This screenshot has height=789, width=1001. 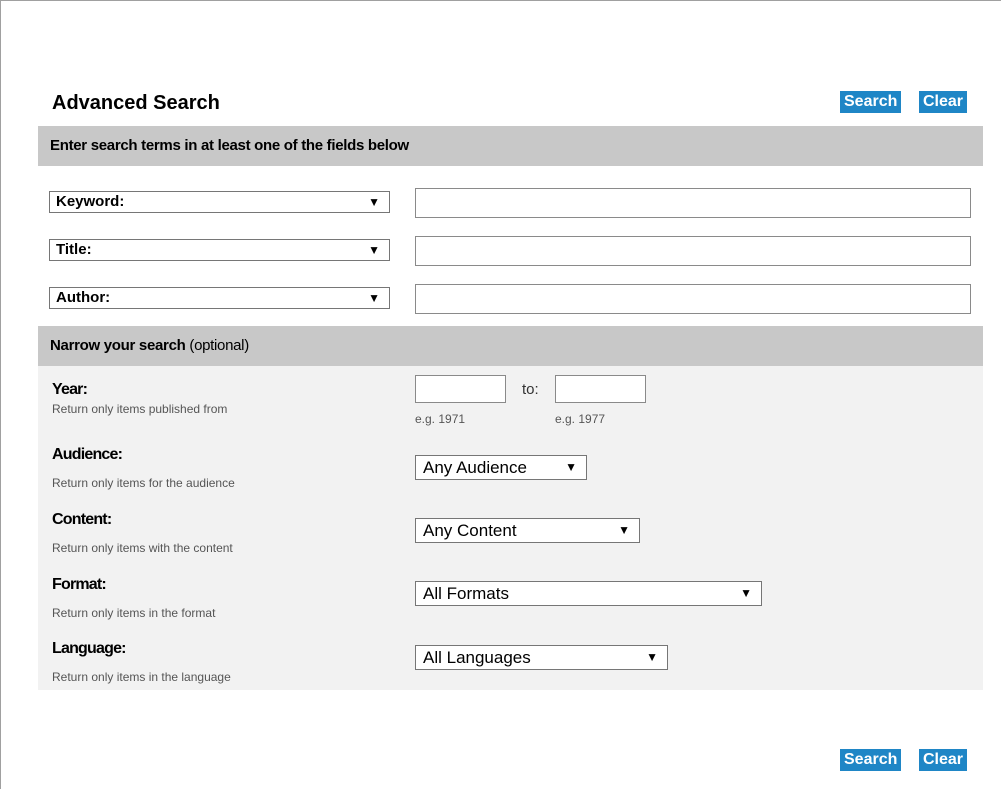 What do you see at coordinates (460, 389) in the screenshot?
I see `year-from-input` at bounding box center [460, 389].